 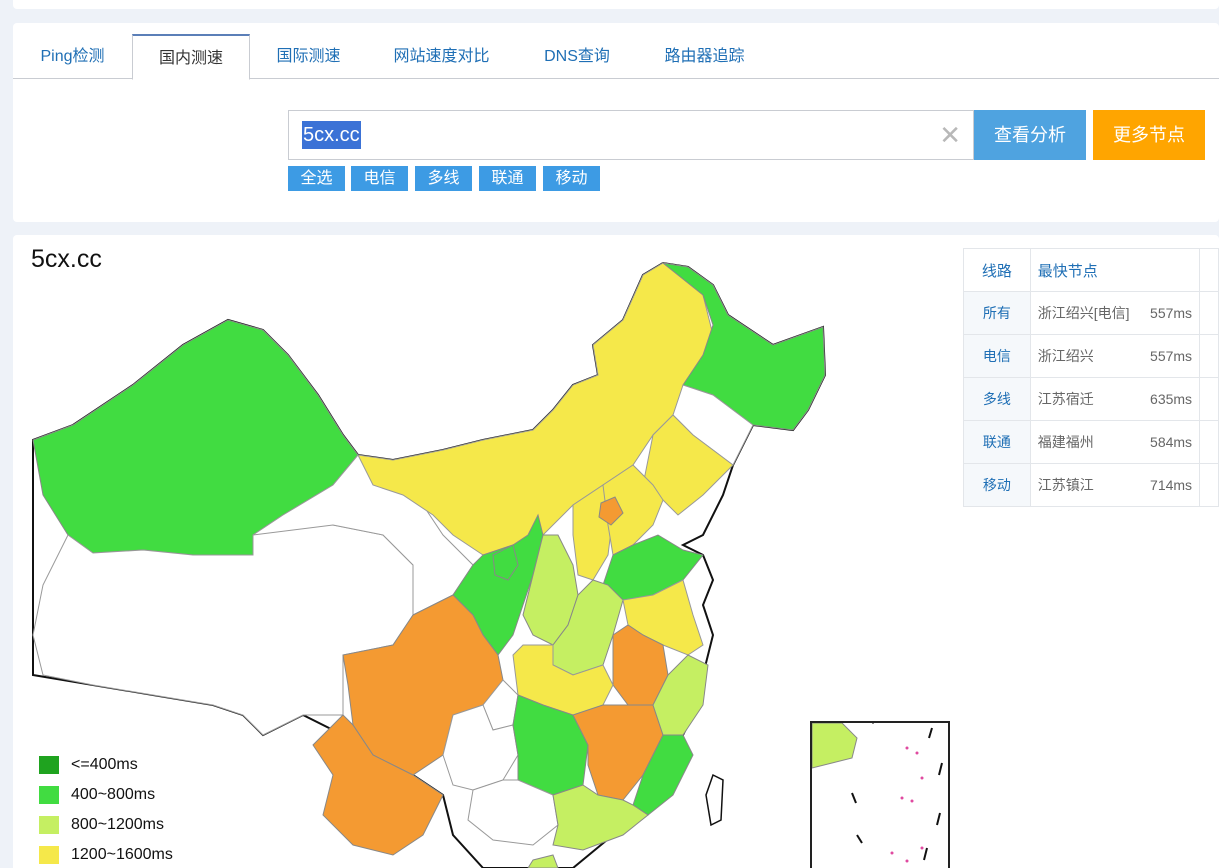 I want to click on table-cell-node: 浙江绍兴 557ms, so click(x=1115, y=356).